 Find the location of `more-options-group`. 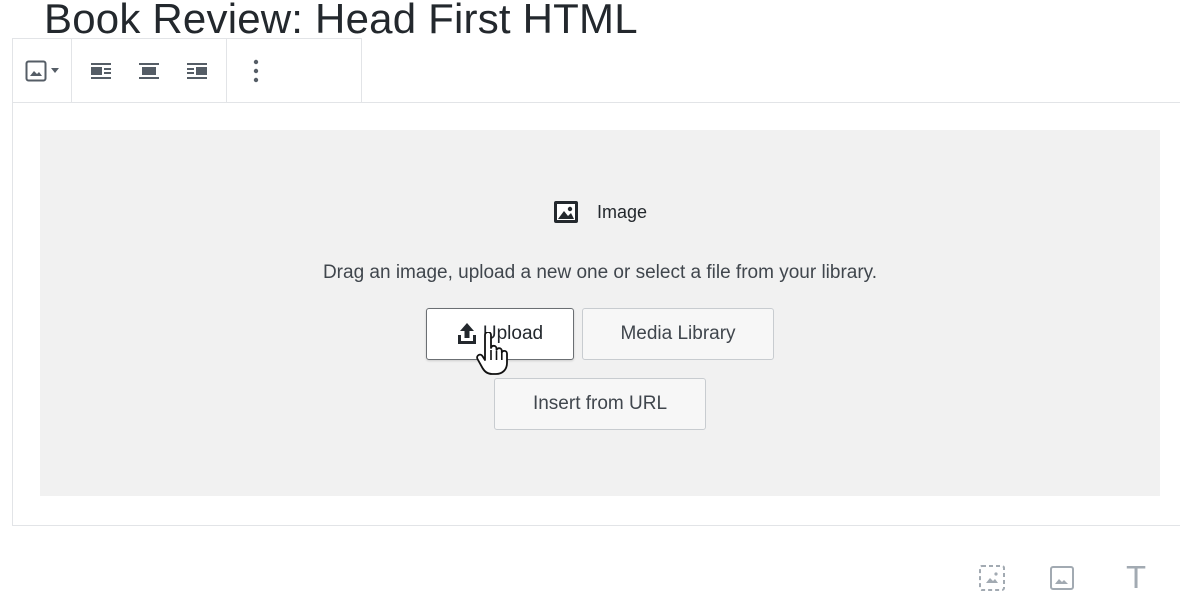

more-options-group is located at coordinates (256, 70).